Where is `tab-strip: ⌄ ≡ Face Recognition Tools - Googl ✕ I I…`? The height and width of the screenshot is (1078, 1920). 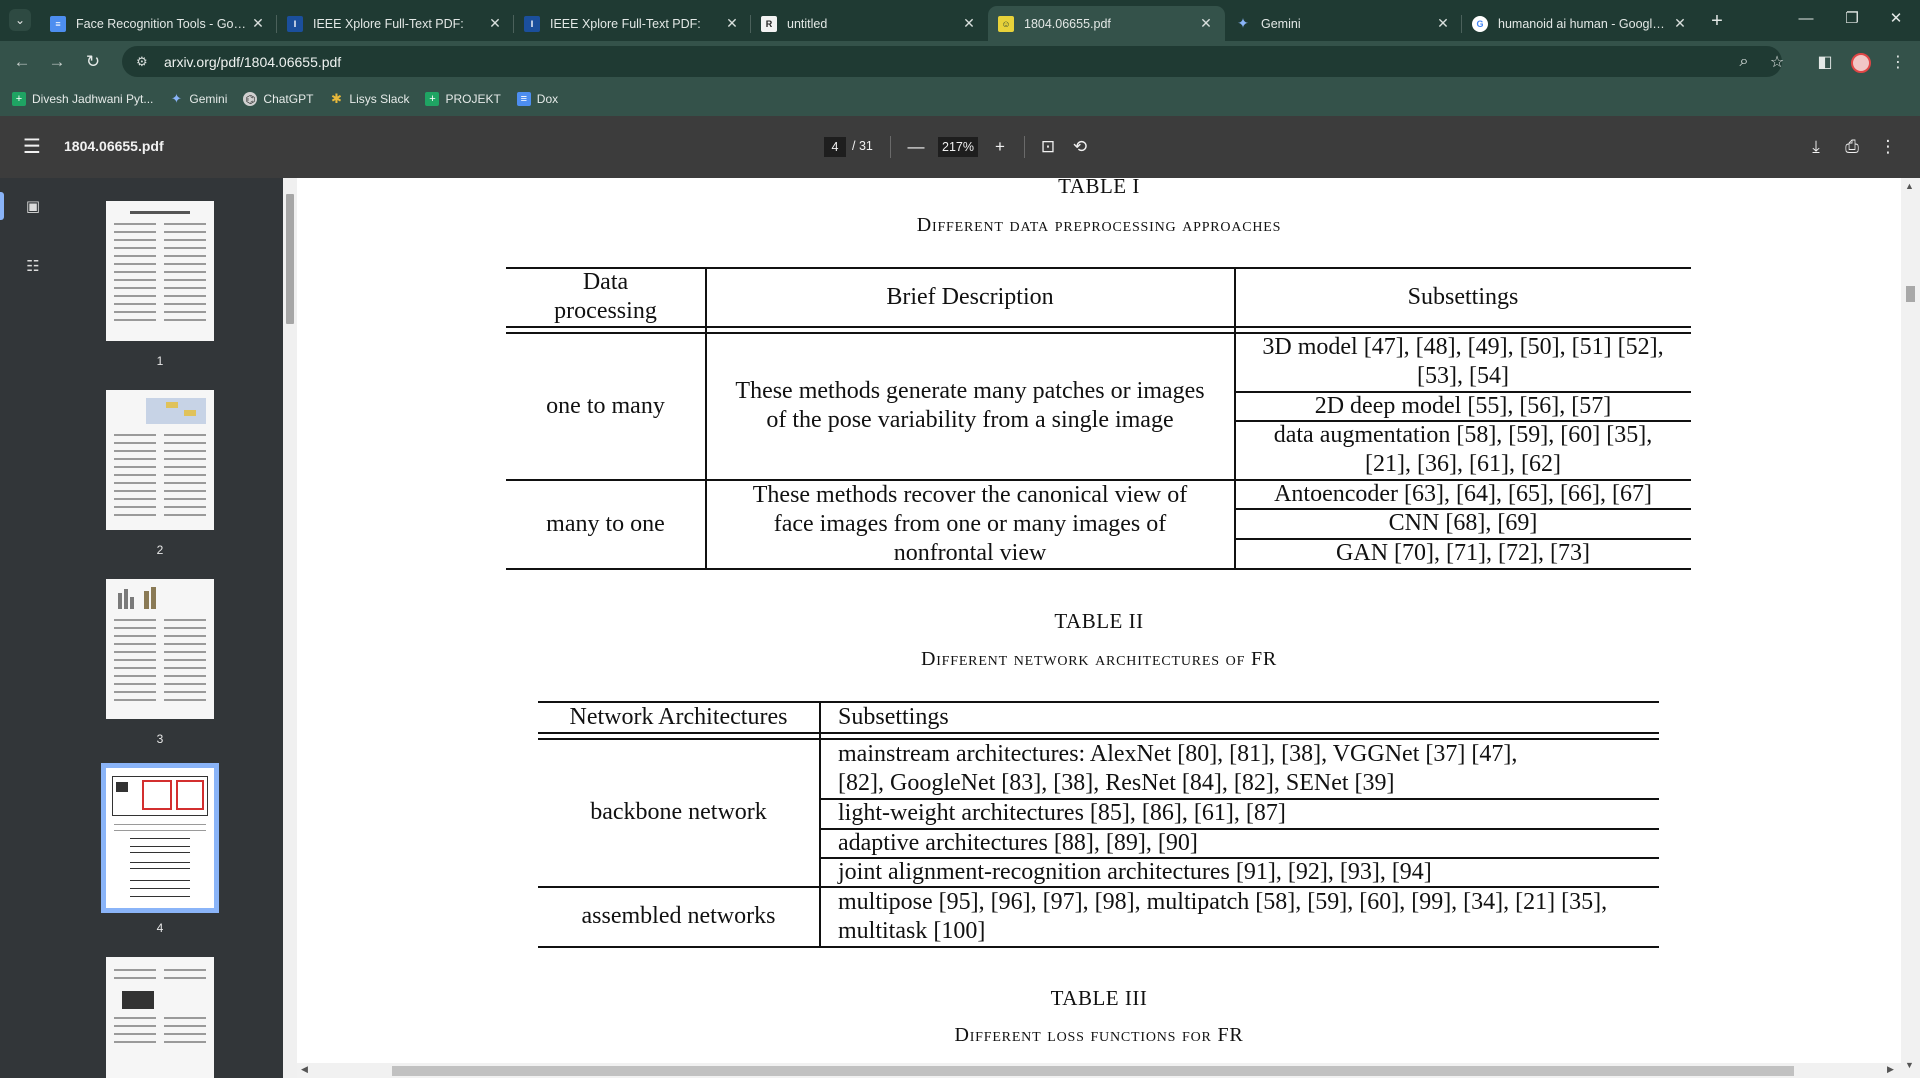 tab-strip: ⌄ ≡ Face Recognition Tools - Googl ✕ I I… is located at coordinates (960, 20).